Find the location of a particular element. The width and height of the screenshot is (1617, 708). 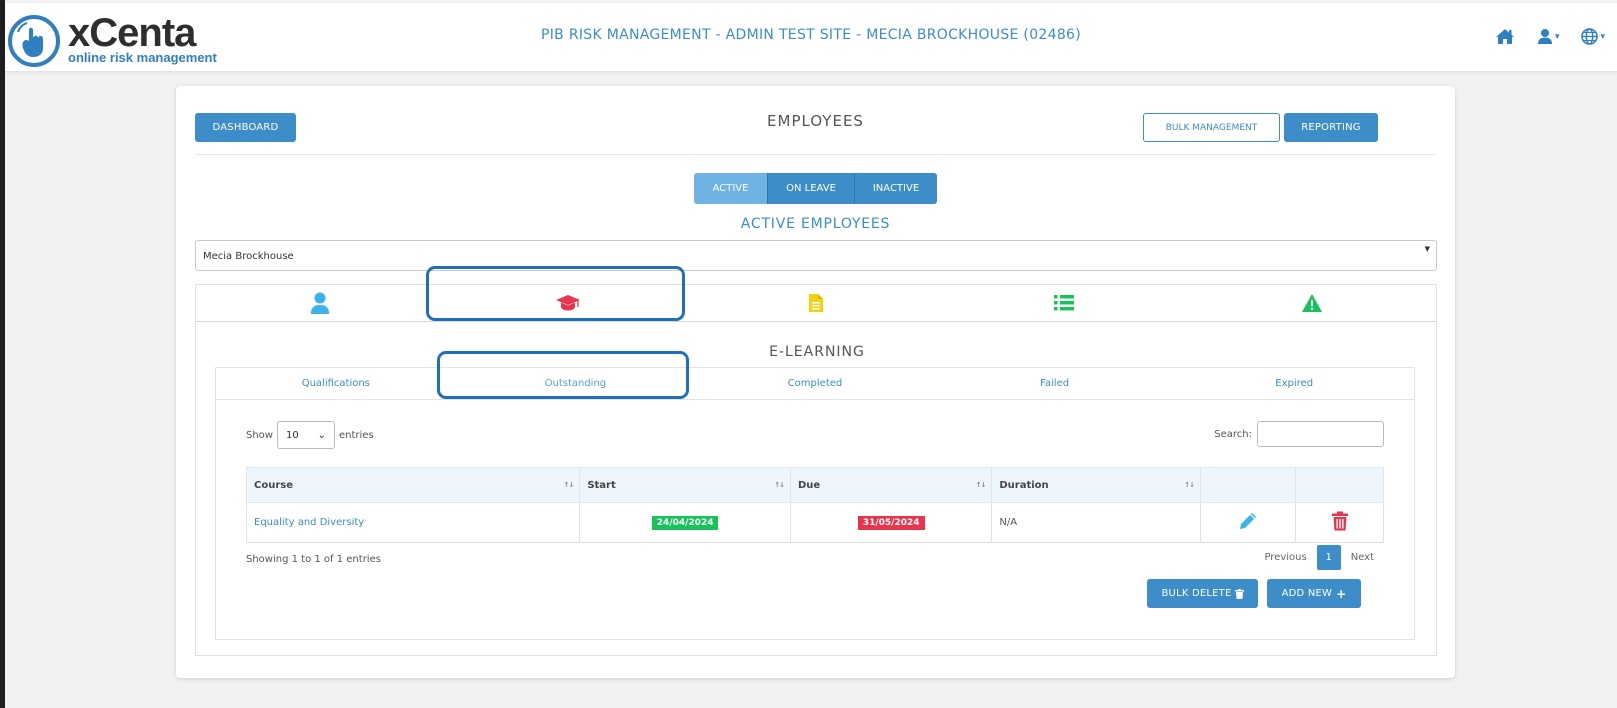

tab-outstanding: Outstanding is located at coordinates (576, 383).